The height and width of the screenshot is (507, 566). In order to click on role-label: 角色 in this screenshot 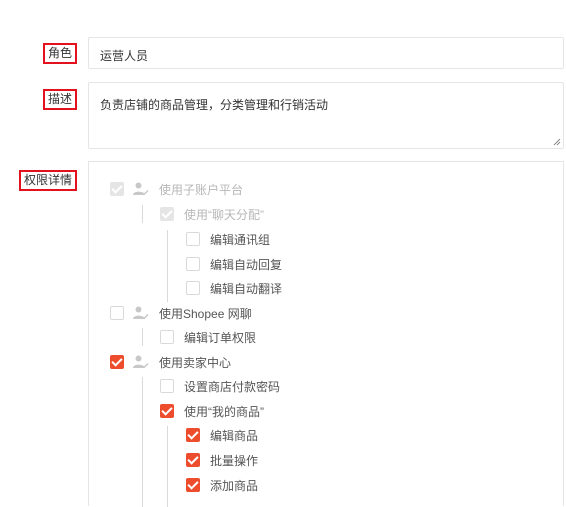, I will do `click(59, 53)`.